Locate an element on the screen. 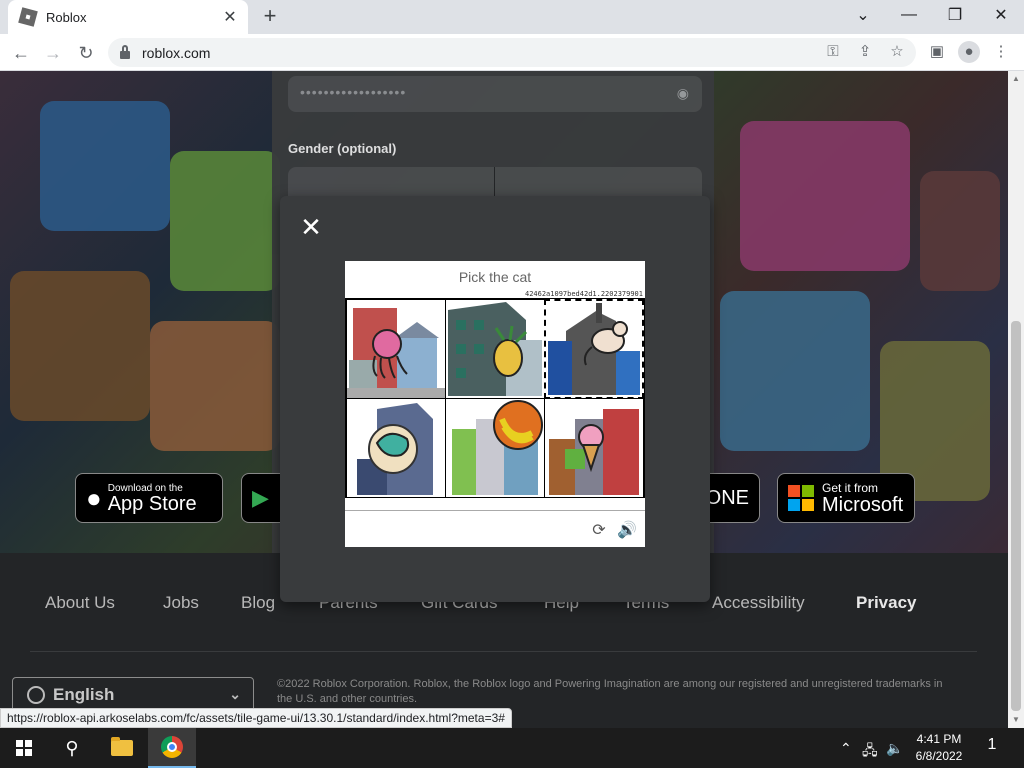  scroll-down-arrow: ▼ is located at coordinates (1016, 720).